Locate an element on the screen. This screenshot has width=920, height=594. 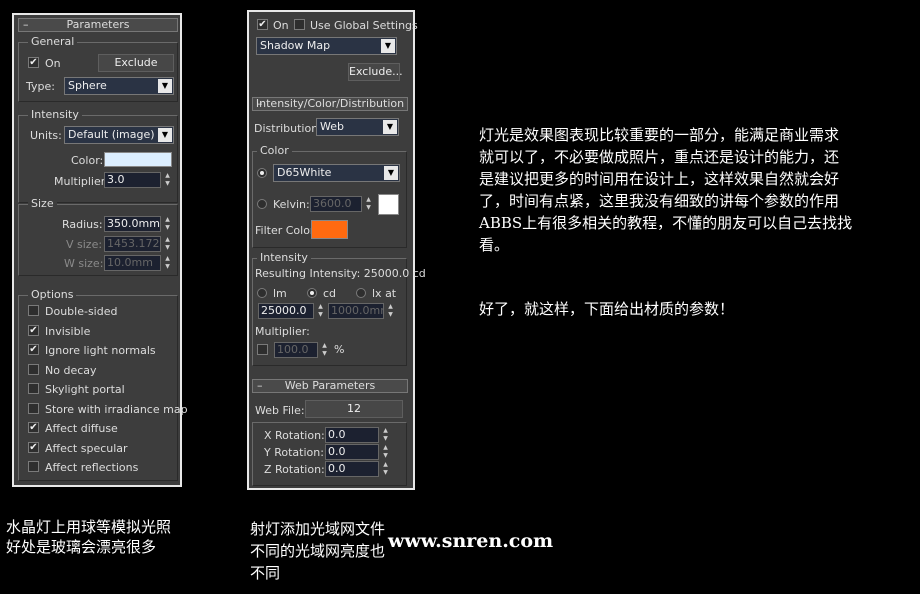
units-dropdown: Default (image) ▼ is located at coordinates (119, 135).